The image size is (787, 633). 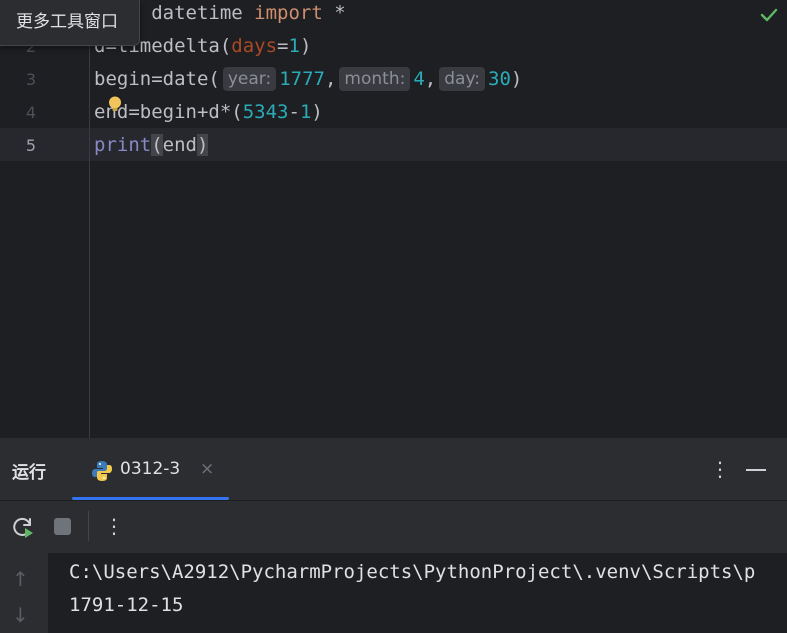 I want to click on code-text: begin=date(, so click(x=157, y=79).